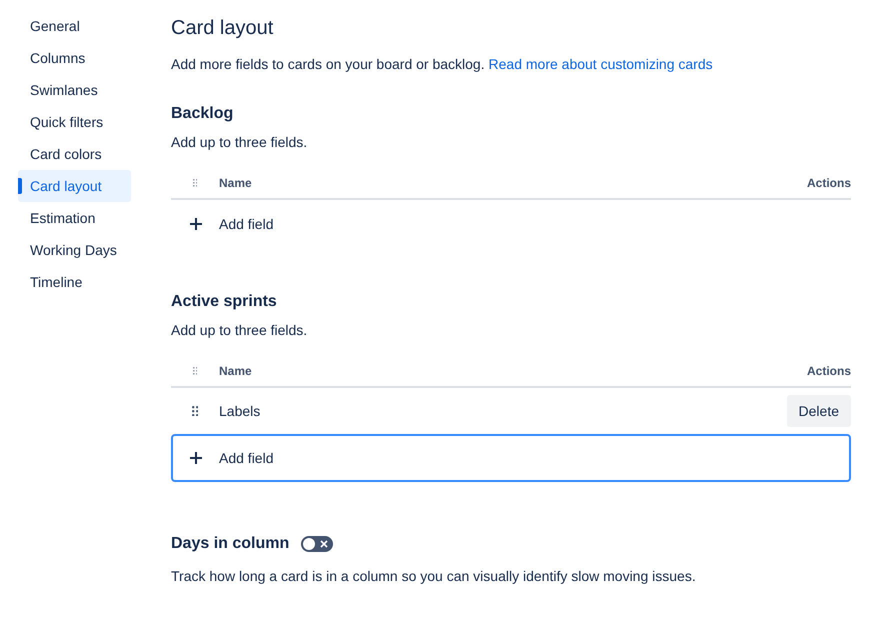 This screenshot has height=617, width=889. Describe the element at coordinates (324, 544) in the screenshot. I see `cross-icon` at that location.